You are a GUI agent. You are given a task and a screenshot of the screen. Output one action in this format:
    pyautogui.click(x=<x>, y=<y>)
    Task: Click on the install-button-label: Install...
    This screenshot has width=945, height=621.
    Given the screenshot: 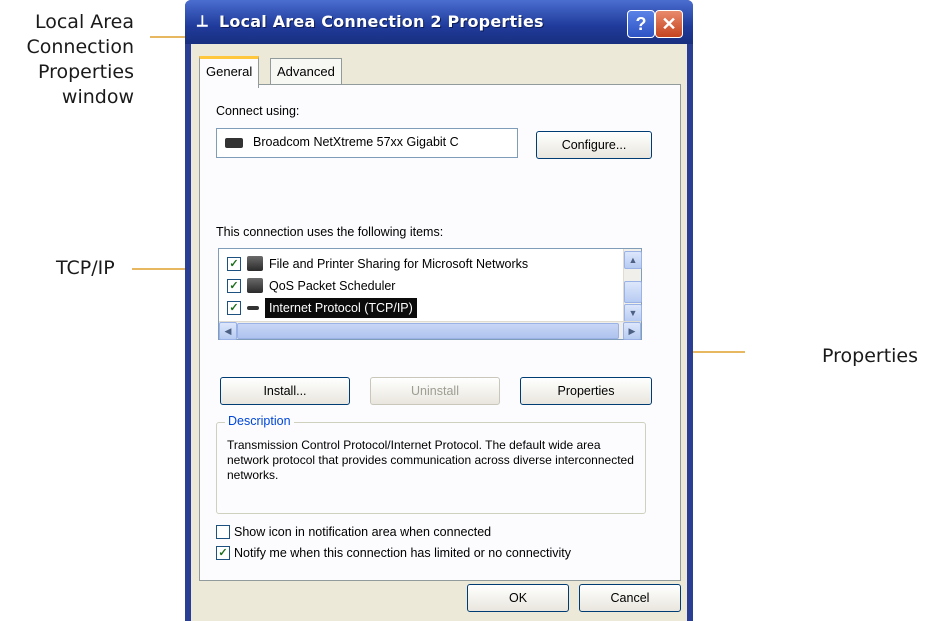 What is the action you would take?
    pyautogui.click(x=285, y=391)
    